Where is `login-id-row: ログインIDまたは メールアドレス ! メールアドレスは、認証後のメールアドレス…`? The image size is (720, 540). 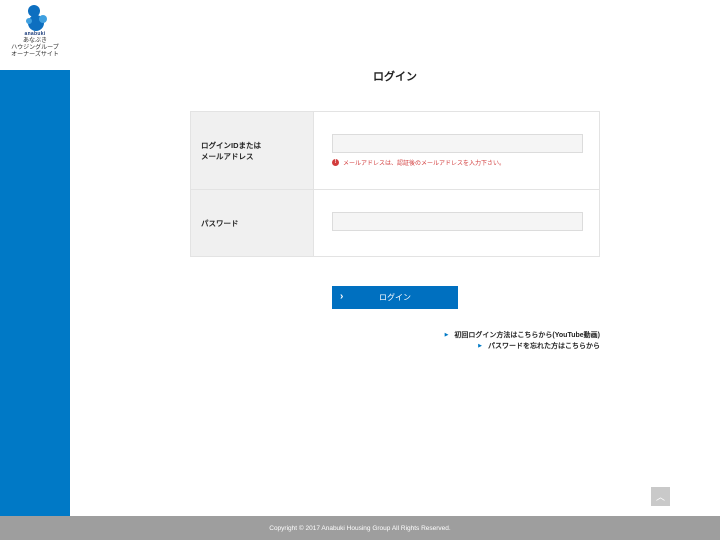
login-id-row: ログインIDまたは メールアドレス ! メールアドレスは、認証後のメールアドレス… is located at coordinates (395, 151).